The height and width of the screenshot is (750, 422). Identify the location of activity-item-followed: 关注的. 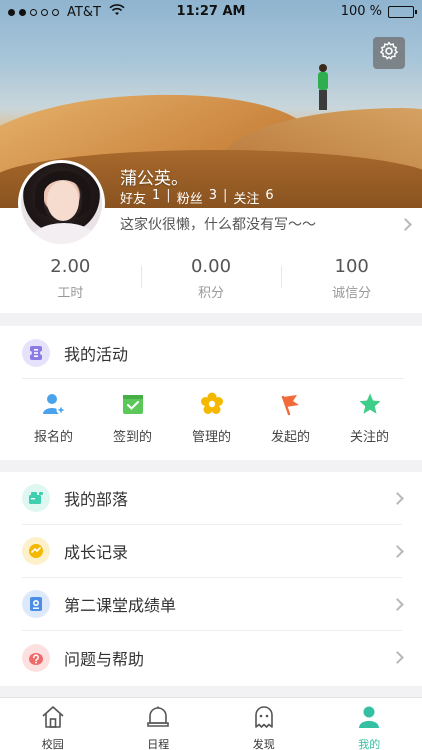
(369, 418).